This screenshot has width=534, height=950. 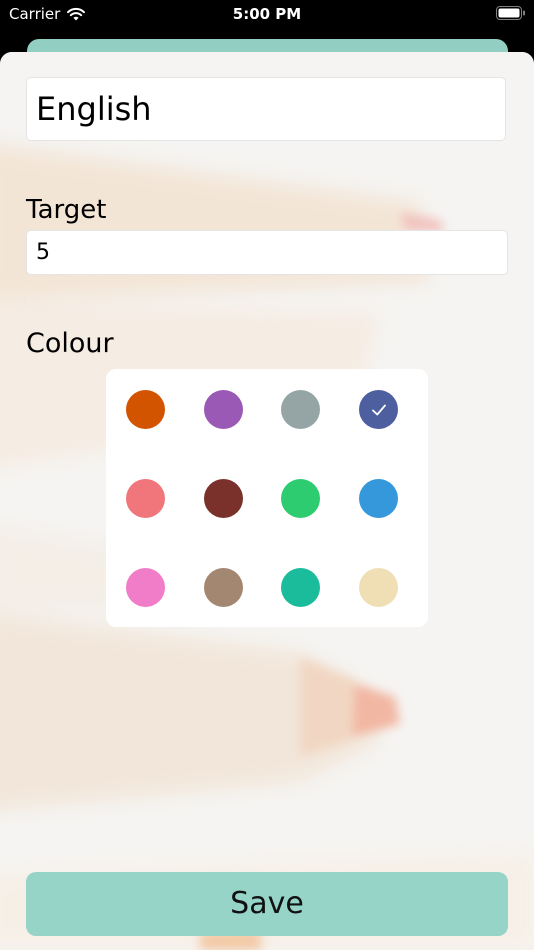 I want to click on colour-swatch-taupe, so click(x=223, y=587).